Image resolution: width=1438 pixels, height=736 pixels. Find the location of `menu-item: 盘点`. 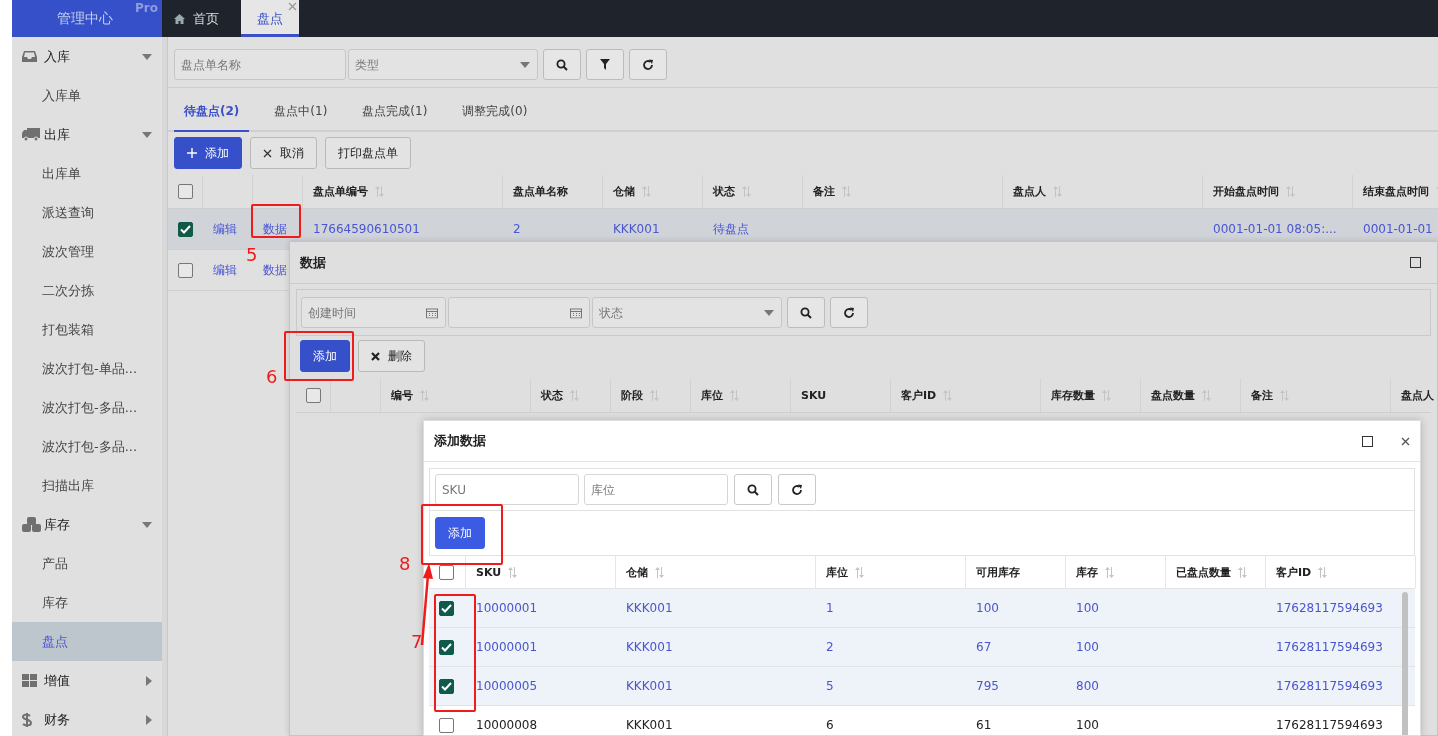

menu-item: 盘点 is located at coordinates (87, 641).